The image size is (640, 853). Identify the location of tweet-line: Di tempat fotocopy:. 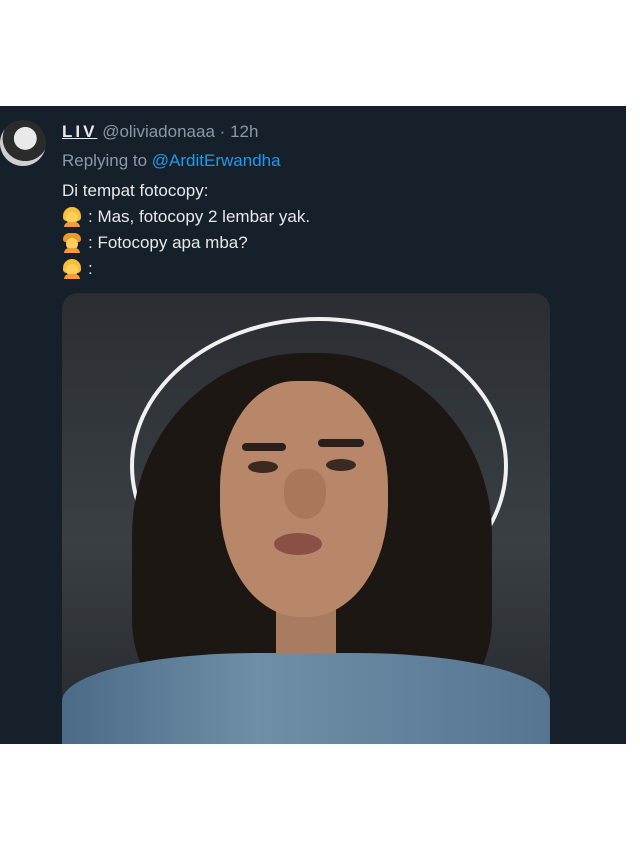
(186, 191).